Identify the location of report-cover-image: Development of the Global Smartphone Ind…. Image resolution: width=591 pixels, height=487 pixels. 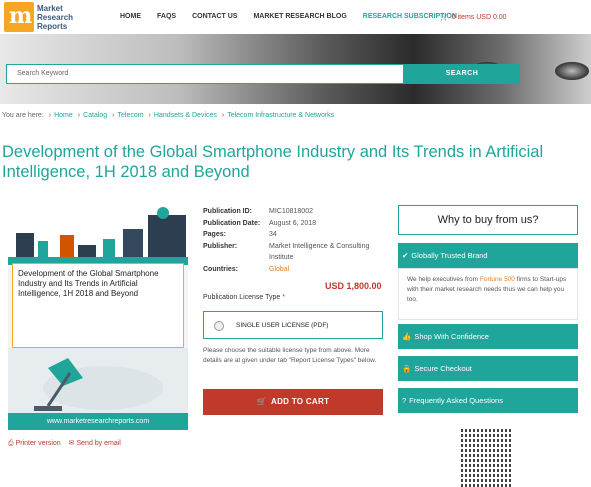
(98, 317).